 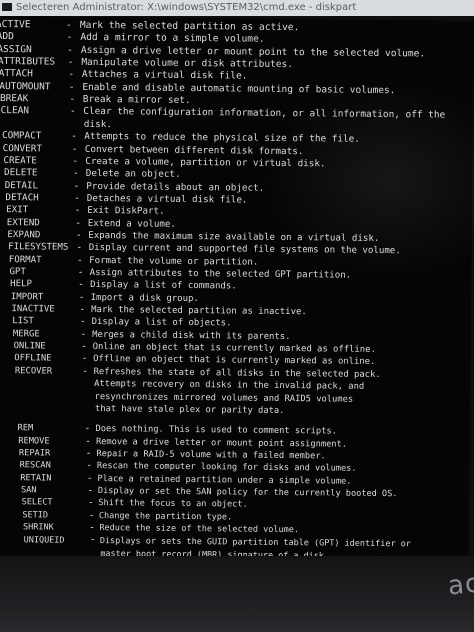 I want to click on command-name: ASSIGN, so click(x=16, y=49).